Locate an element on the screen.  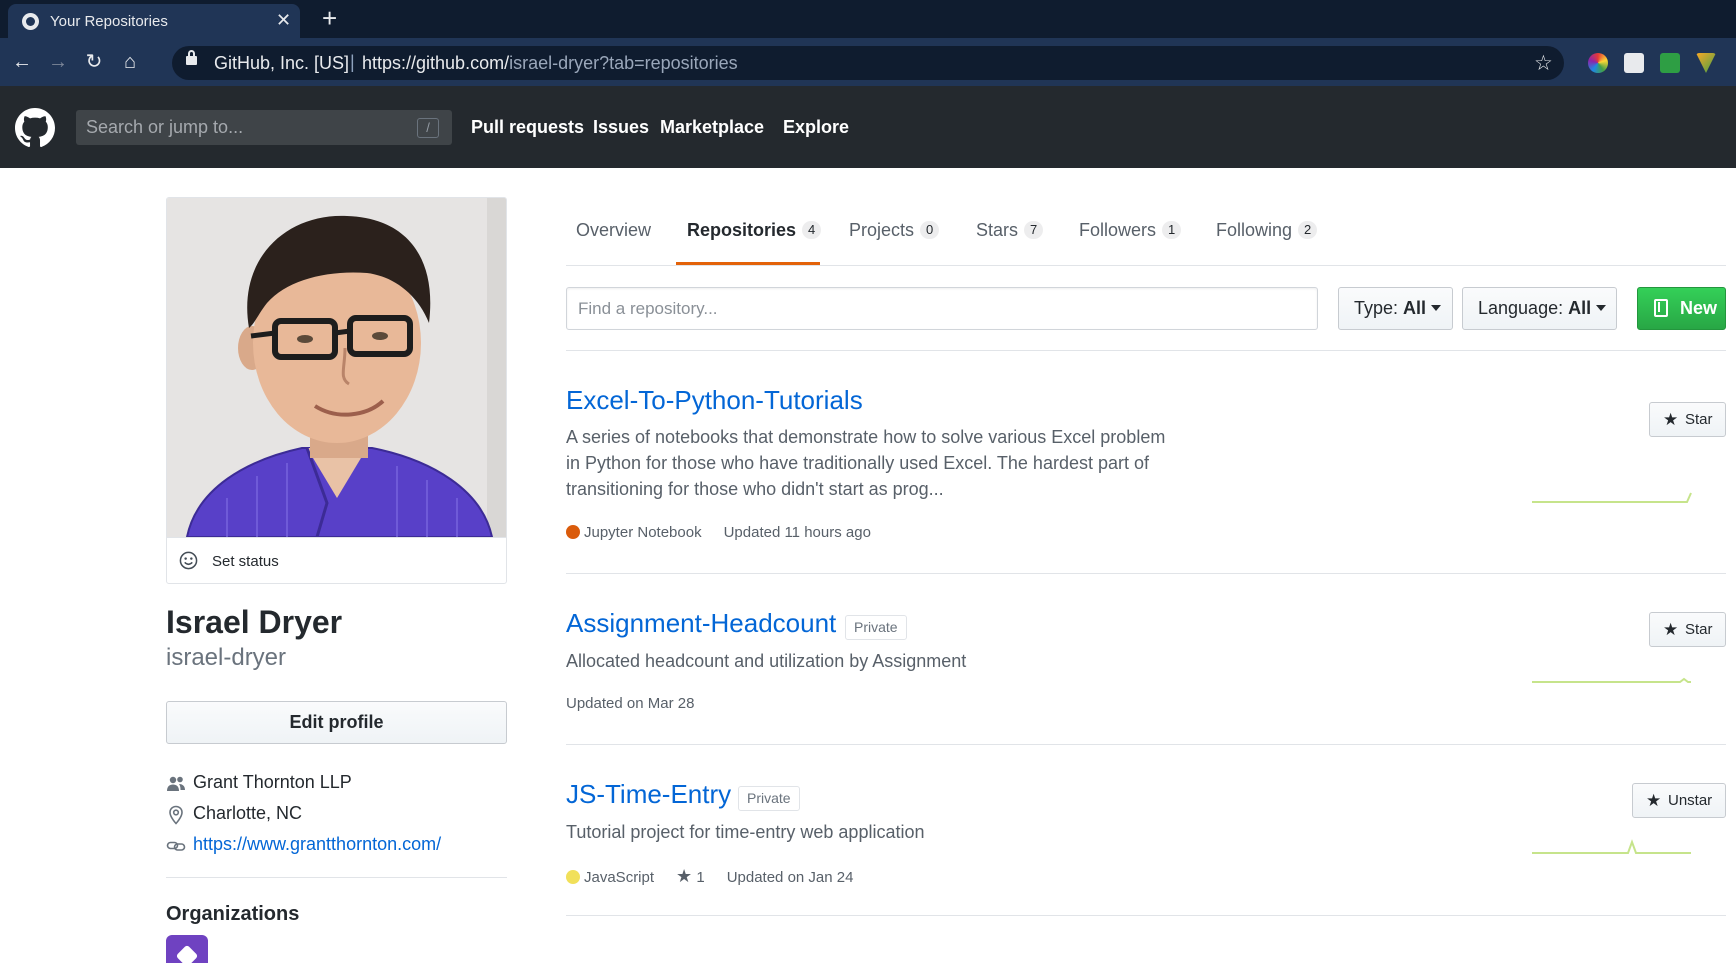
unstar-button-label: Unstar is located at coordinates (1690, 800).